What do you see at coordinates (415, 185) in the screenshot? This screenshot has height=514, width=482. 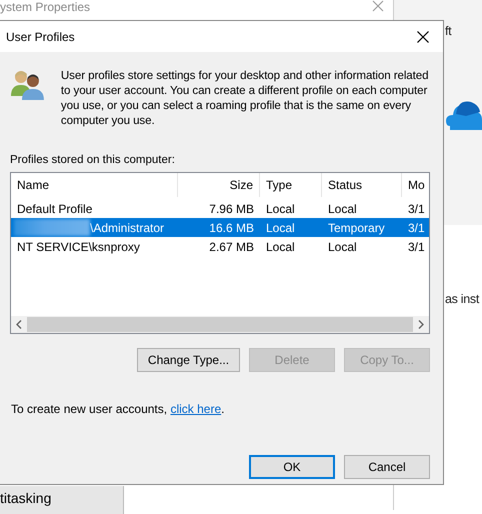 I see `column-header: Mo` at bounding box center [415, 185].